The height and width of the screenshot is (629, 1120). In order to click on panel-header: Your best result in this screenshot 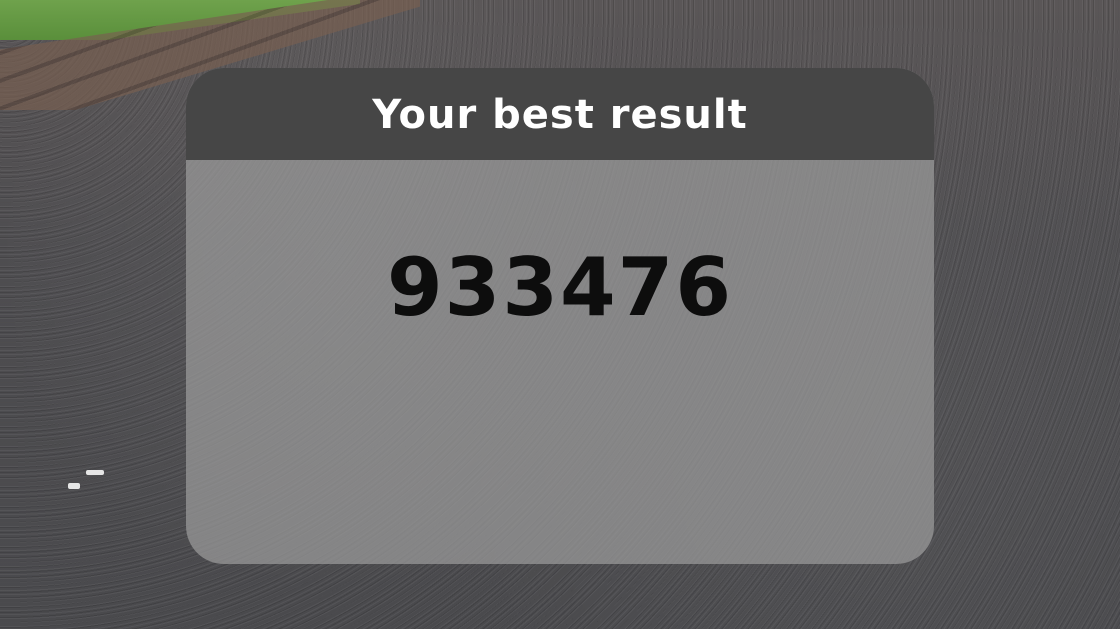, I will do `click(560, 114)`.